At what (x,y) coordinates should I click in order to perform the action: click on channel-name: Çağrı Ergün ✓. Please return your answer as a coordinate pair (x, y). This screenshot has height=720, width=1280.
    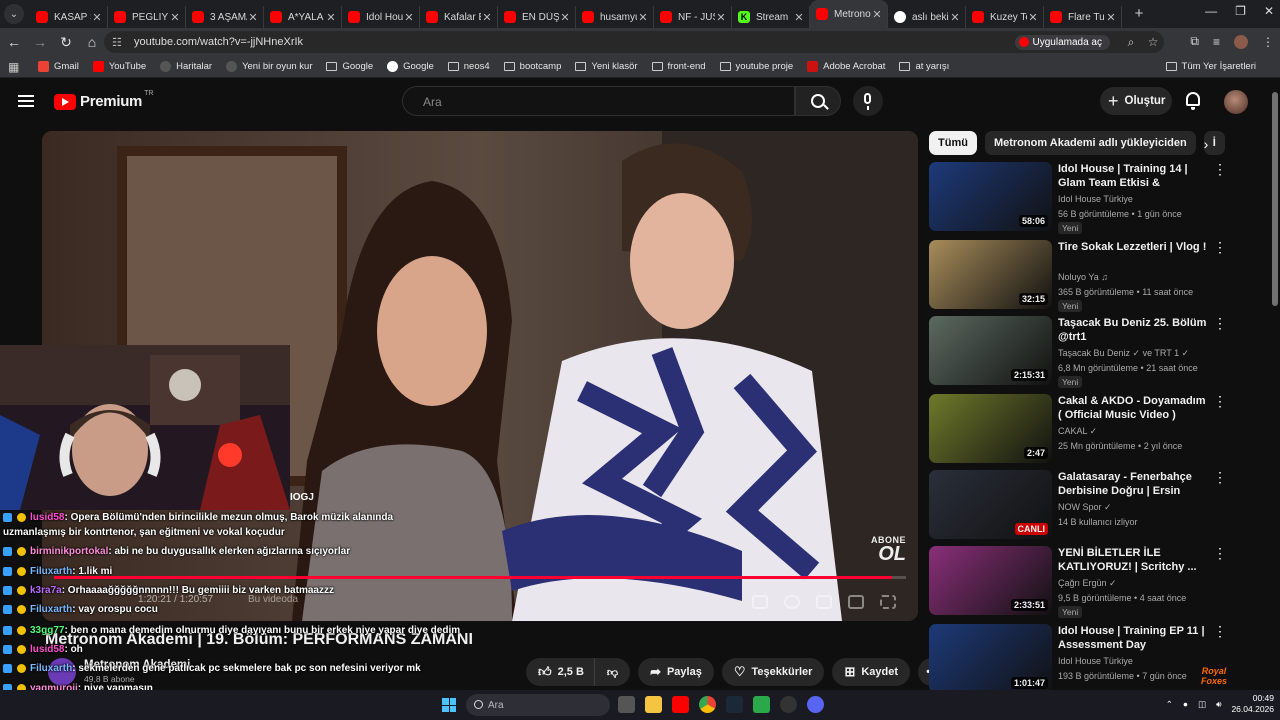
    Looking at the image, I should click on (1087, 583).